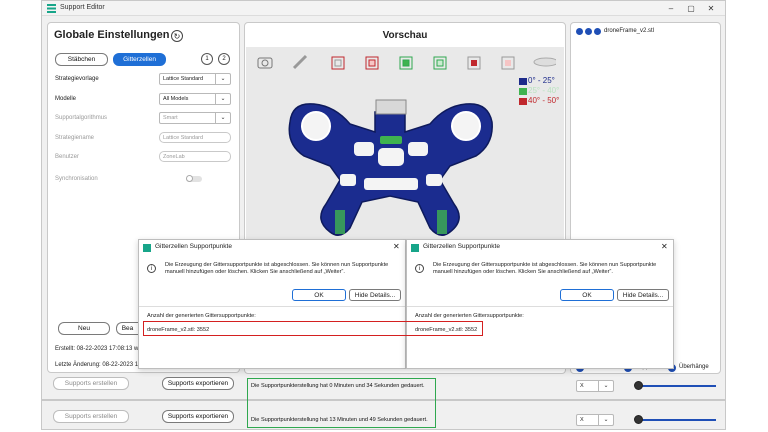  What do you see at coordinates (207, 59) in the screenshot?
I see `step-1-button: 1` at bounding box center [207, 59].